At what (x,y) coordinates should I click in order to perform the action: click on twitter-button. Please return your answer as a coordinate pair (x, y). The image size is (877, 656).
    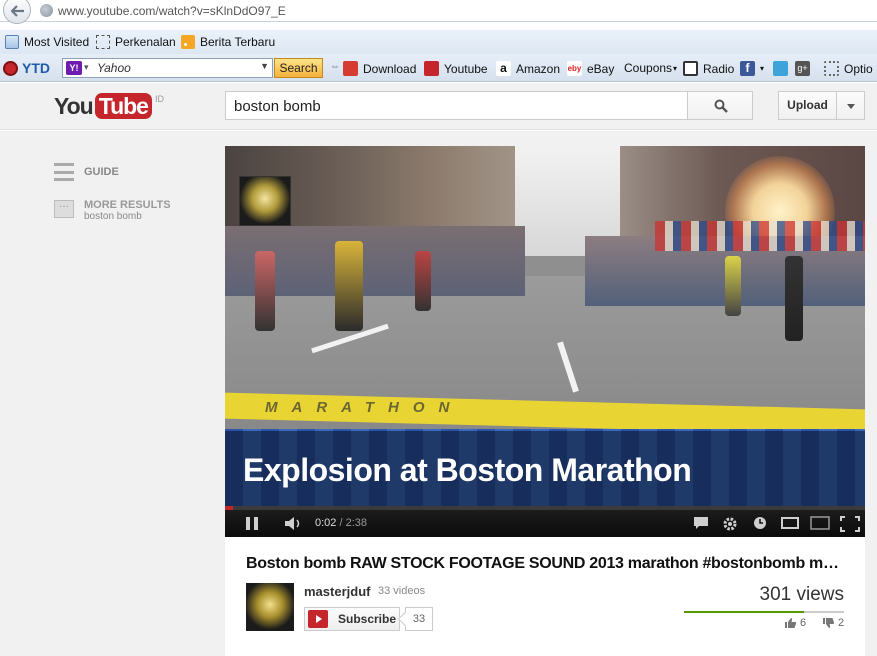
    Looking at the image, I should click on (783, 68).